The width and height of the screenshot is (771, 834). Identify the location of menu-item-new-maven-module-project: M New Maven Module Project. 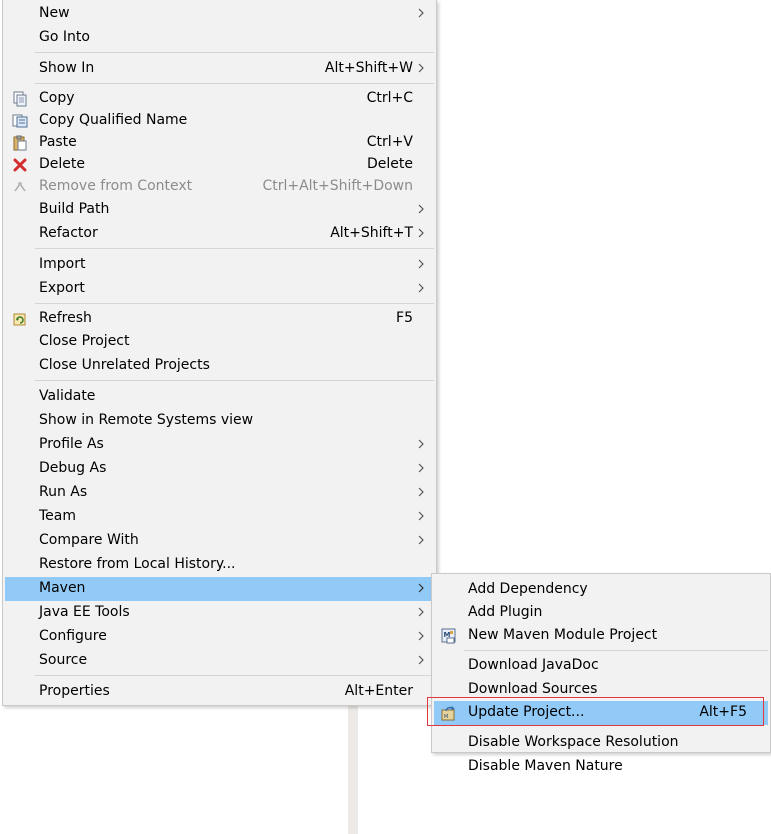
(601, 636).